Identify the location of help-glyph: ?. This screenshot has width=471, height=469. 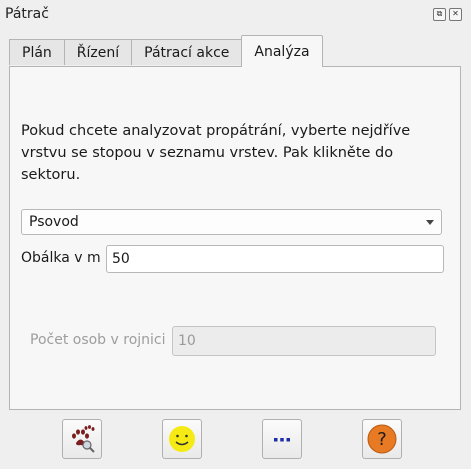
(382, 439).